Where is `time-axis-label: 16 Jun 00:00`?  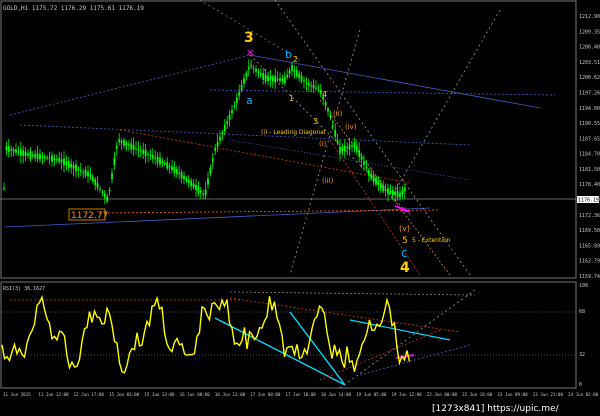 time-axis-label: 16 Jun 00:00 is located at coordinates (195, 394).